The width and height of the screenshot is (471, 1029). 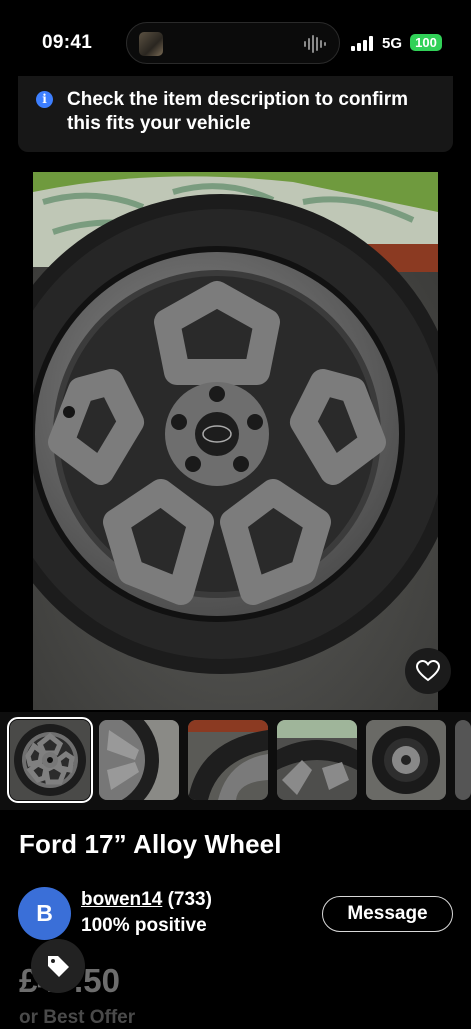 What do you see at coordinates (77, 1017) in the screenshot?
I see `best-offer-text: or Best Offer` at bounding box center [77, 1017].